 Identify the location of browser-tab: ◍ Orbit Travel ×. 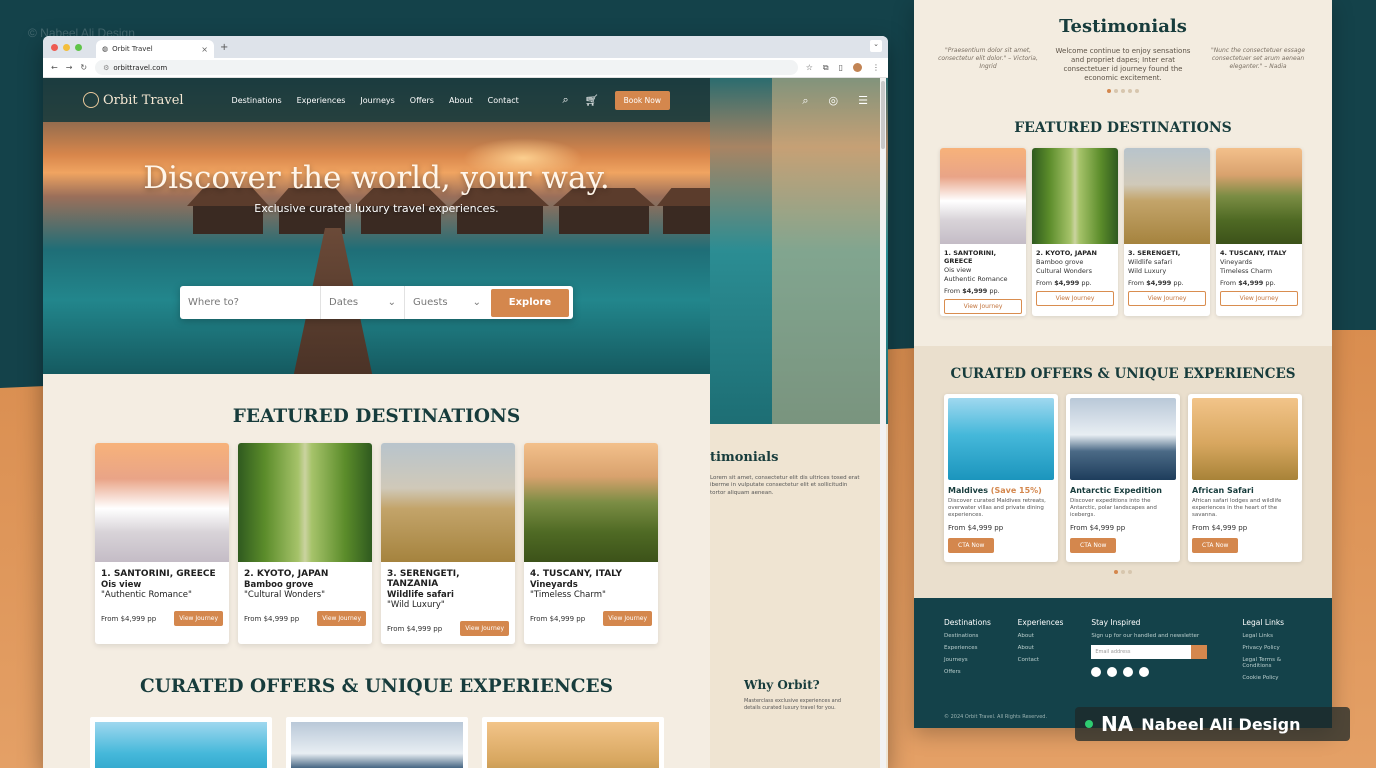
(155, 49).